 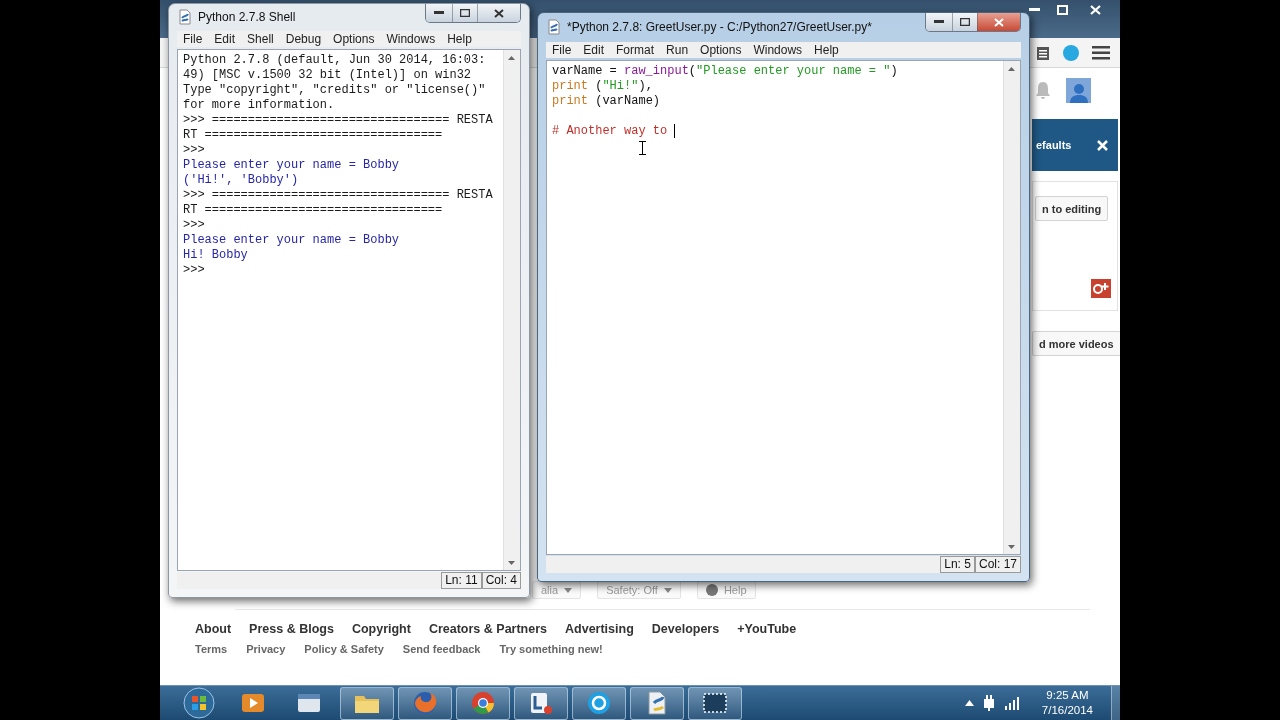 I want to click on footer-link: Advertising, so click(x=599, y=629).